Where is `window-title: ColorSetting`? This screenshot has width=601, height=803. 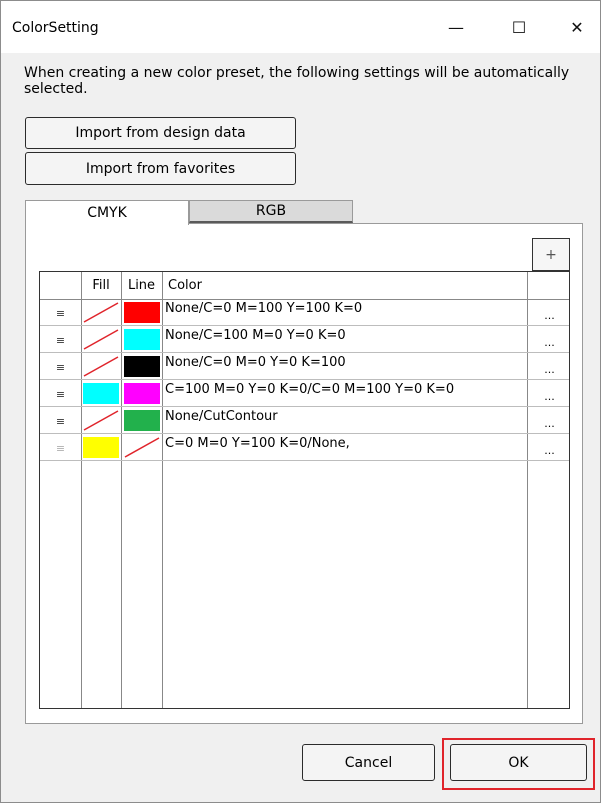
window-title: ColorSetting is located at coordinates (55, 28).